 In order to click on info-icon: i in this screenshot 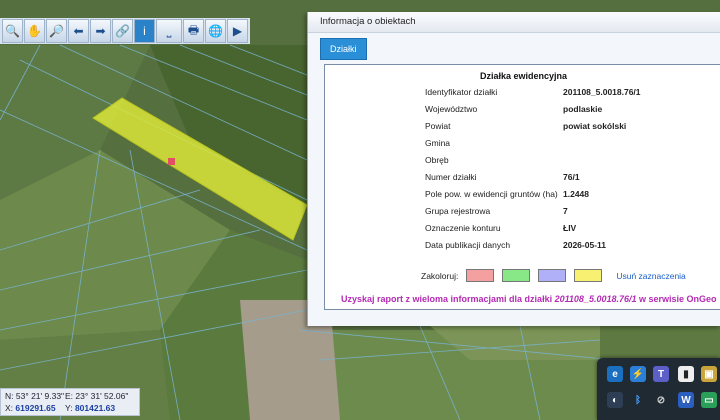, I will do `click(144, 31)`.